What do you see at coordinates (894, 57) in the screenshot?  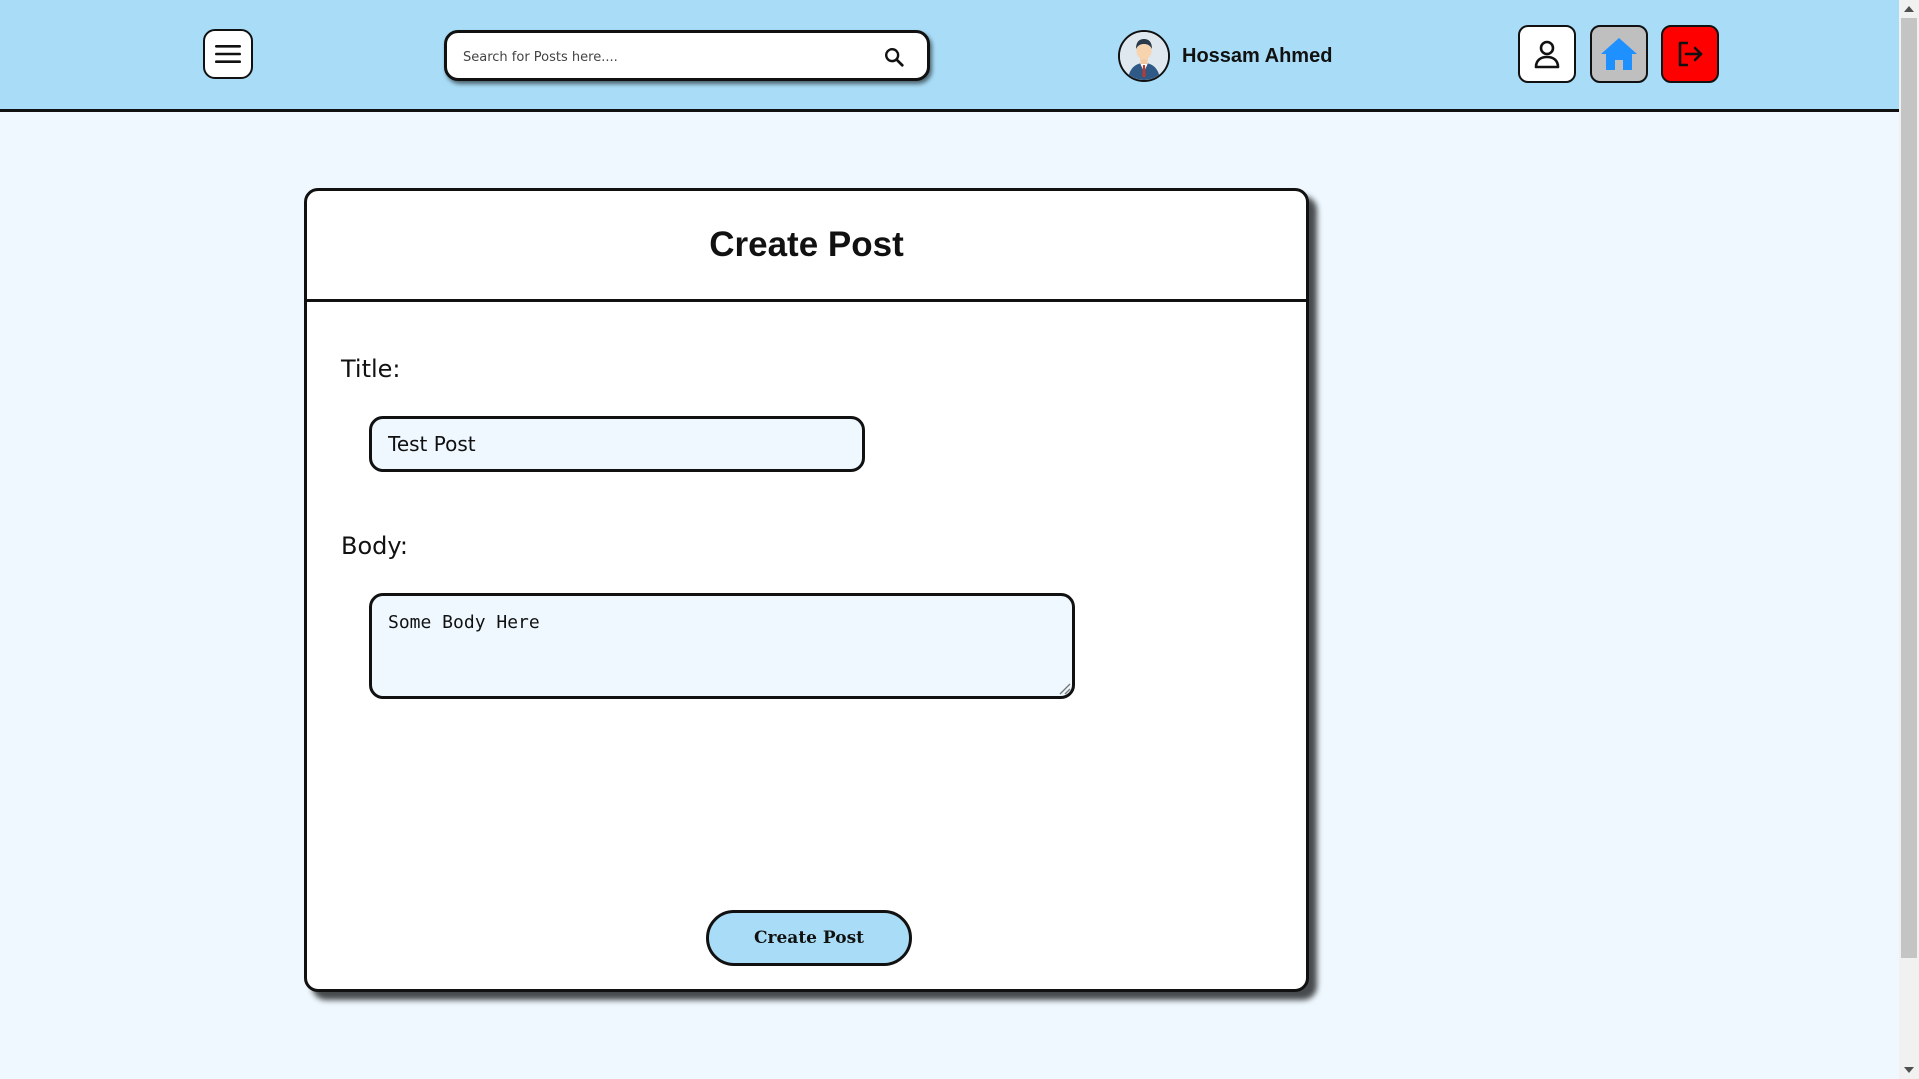 I see `search-icon` at bounding box center [894, 57].